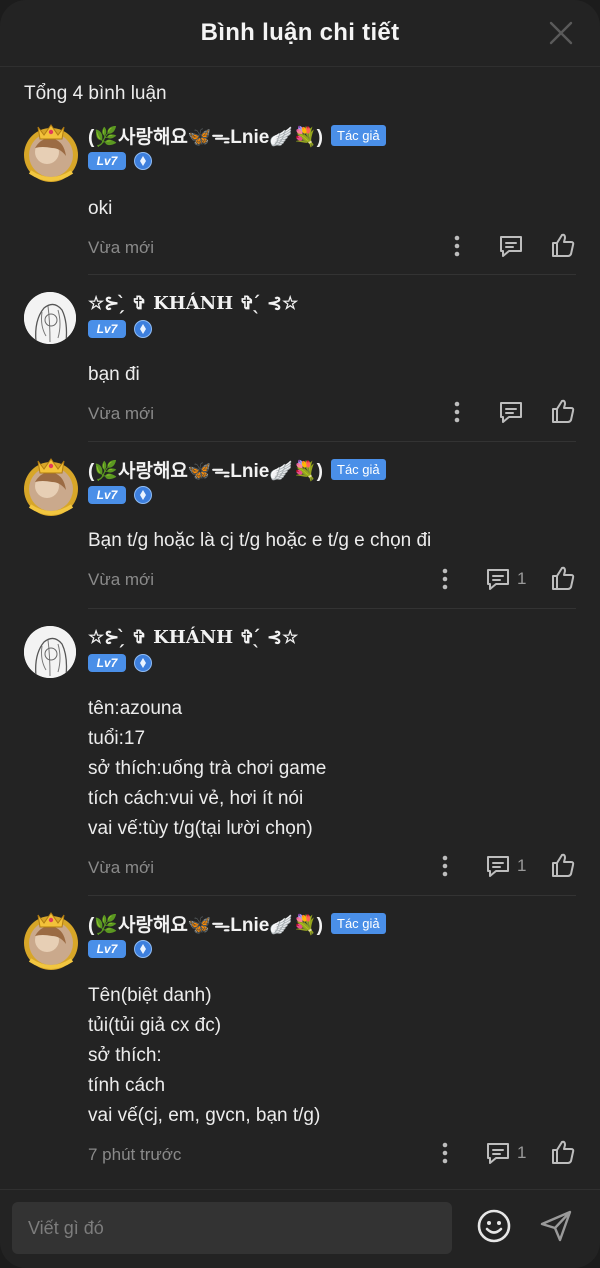  I want to click on comment-text: bạn đi, so click(114, 374).